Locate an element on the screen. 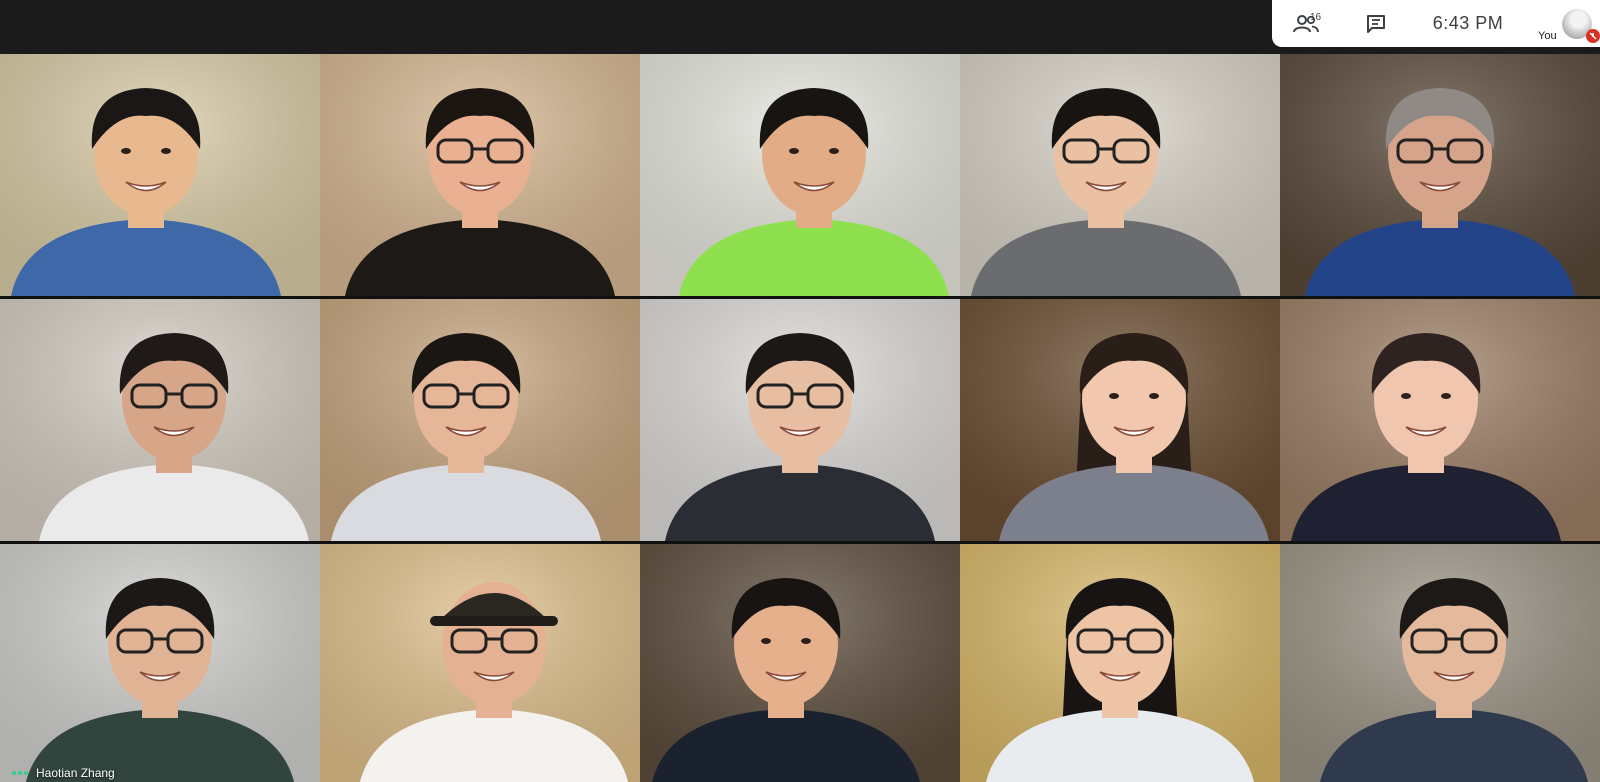  chat-icon is located at coordinates (1376, 23).